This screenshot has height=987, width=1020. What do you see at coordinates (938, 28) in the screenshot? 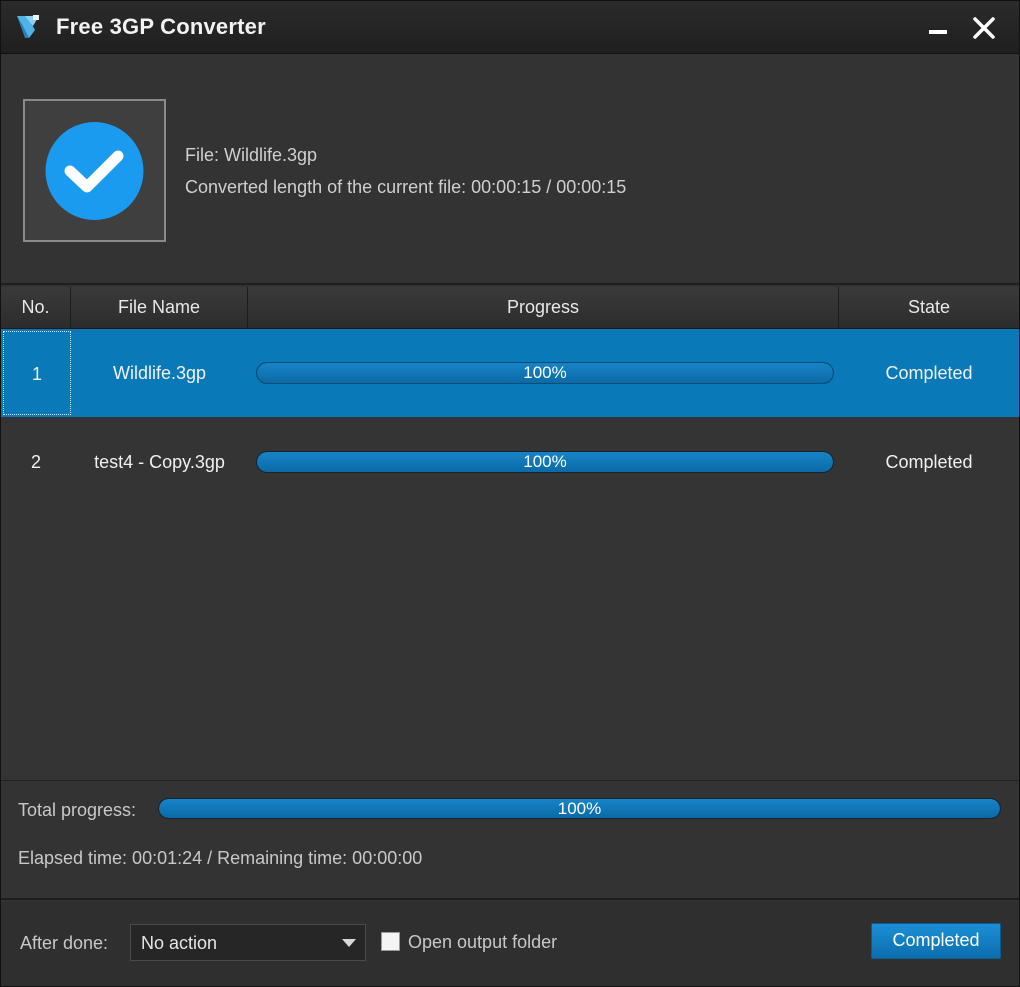
I see `minimize-icon` at bounding box center [938, 28].